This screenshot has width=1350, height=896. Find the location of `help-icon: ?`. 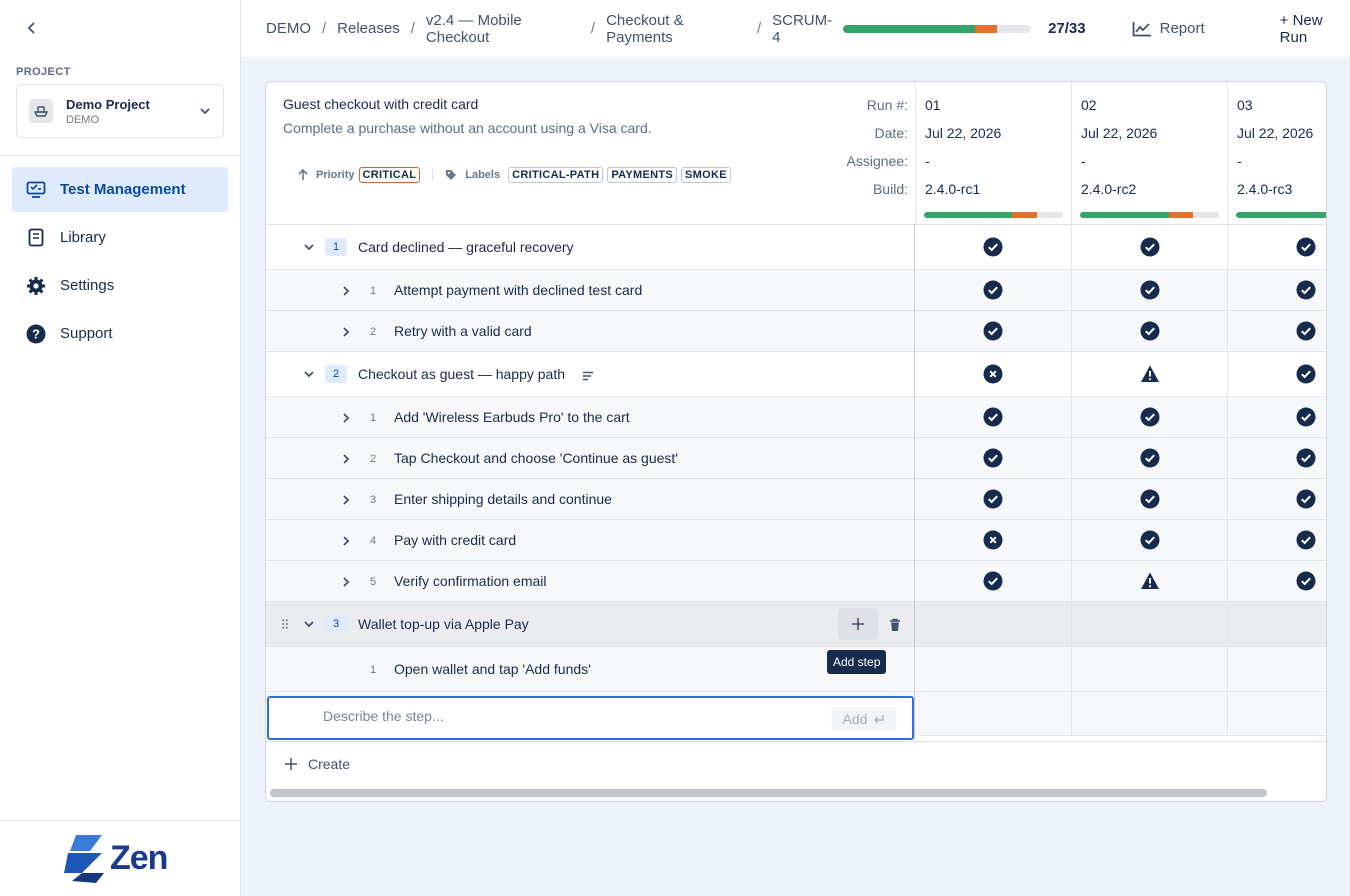

help-icon: ? is located at coordinates (36, 334).